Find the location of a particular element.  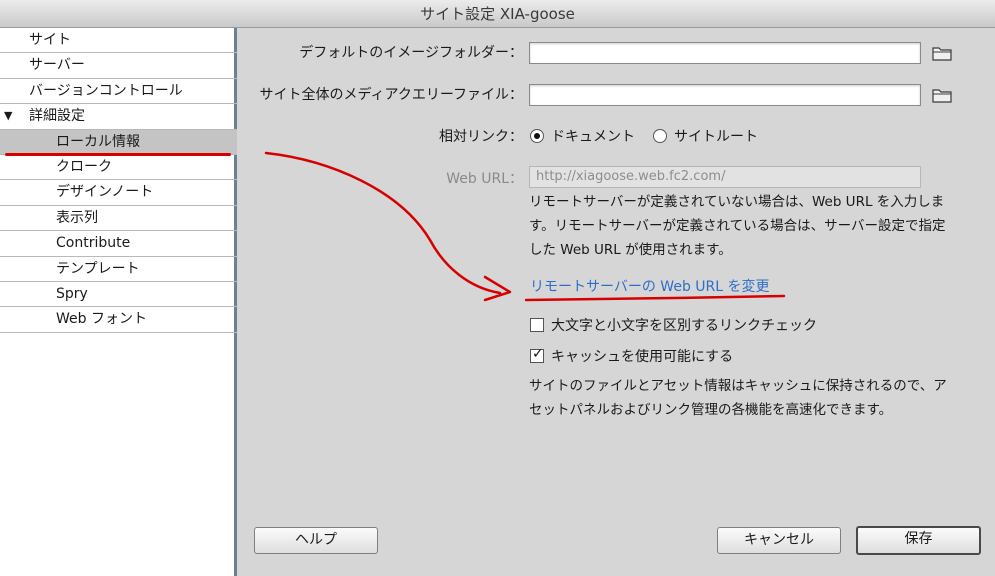

case-sensitive-link-check-checkbox is located at coordinates (537, 325).